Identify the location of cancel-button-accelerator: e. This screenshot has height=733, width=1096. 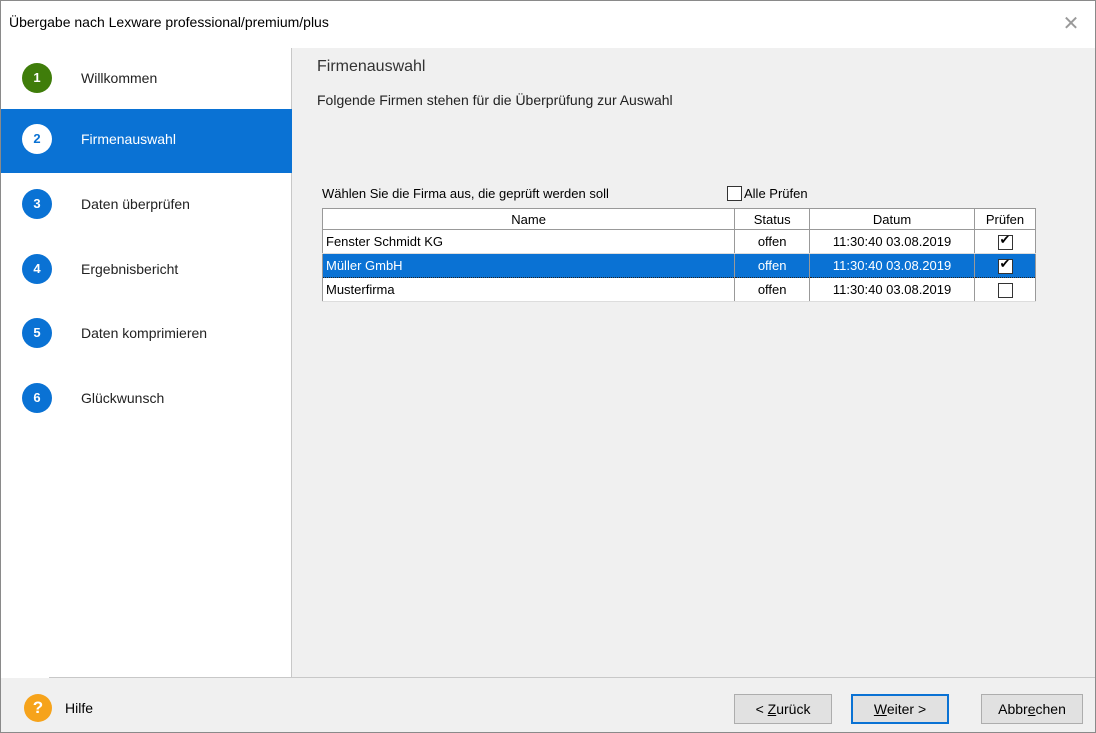
(1031, 709).